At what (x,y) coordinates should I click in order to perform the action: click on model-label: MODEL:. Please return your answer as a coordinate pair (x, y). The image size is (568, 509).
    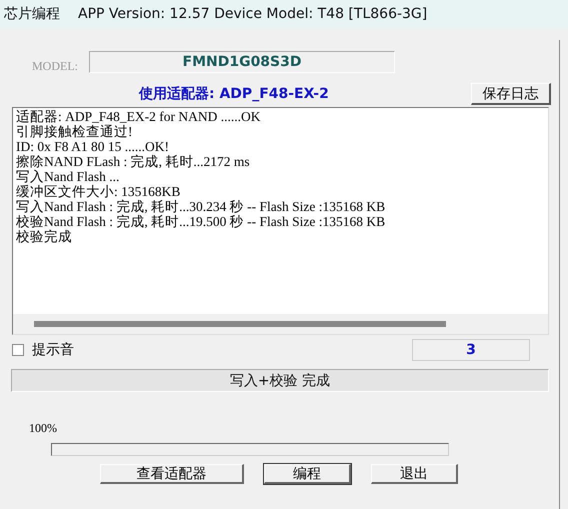
    Looking at the image, I should click on (55, 66).